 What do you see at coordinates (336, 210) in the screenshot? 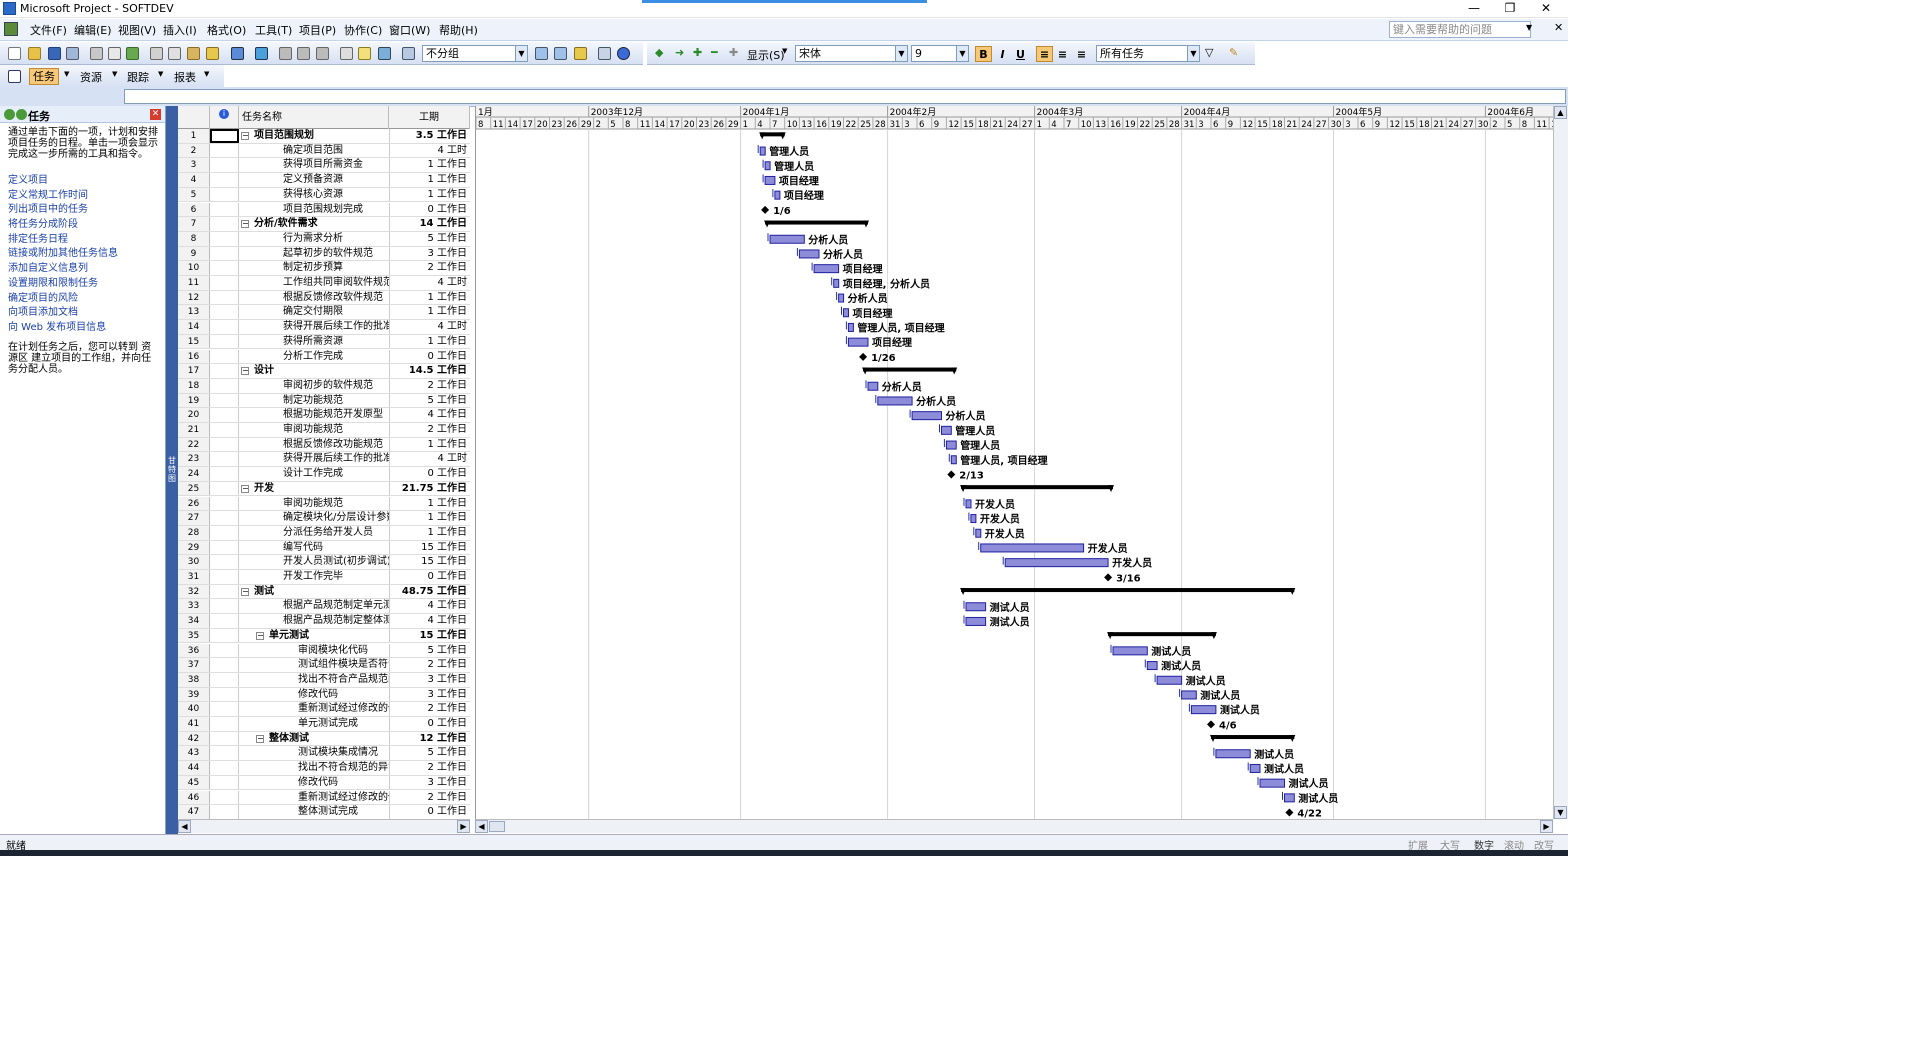
I see `task-name-cell: 项目范围规划完成` at bounding box center [336, 210].